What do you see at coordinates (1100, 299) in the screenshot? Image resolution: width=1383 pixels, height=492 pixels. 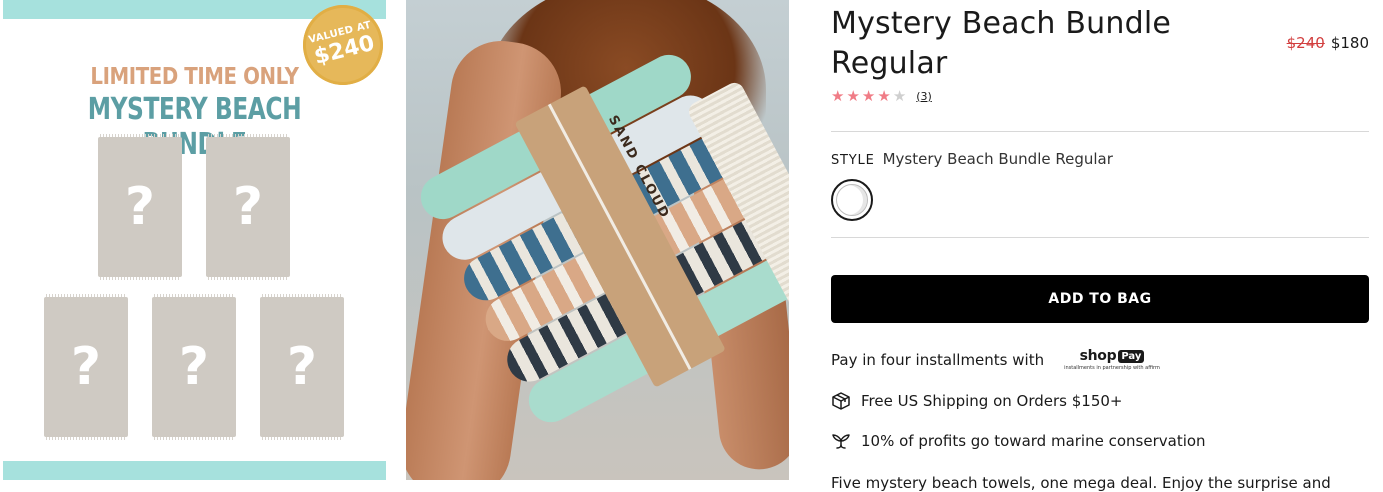 I see `add-to-bag-button: ADD TO BAG` at bounding box center [1100, 299].